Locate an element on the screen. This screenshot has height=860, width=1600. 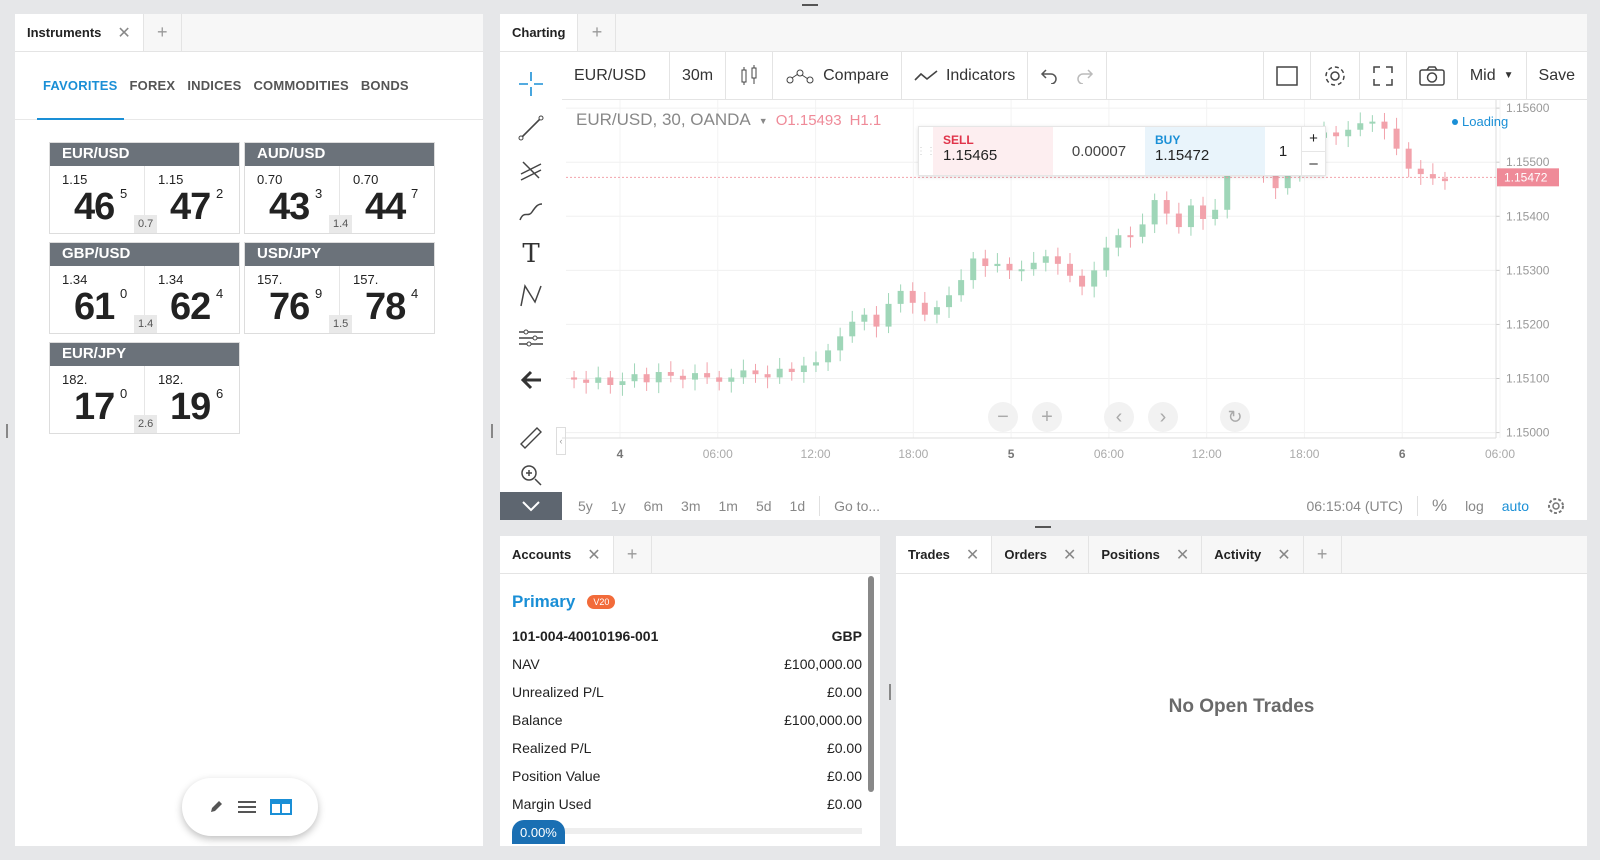
category-favorites: FAVORITES is located at coordinates (80, 86).